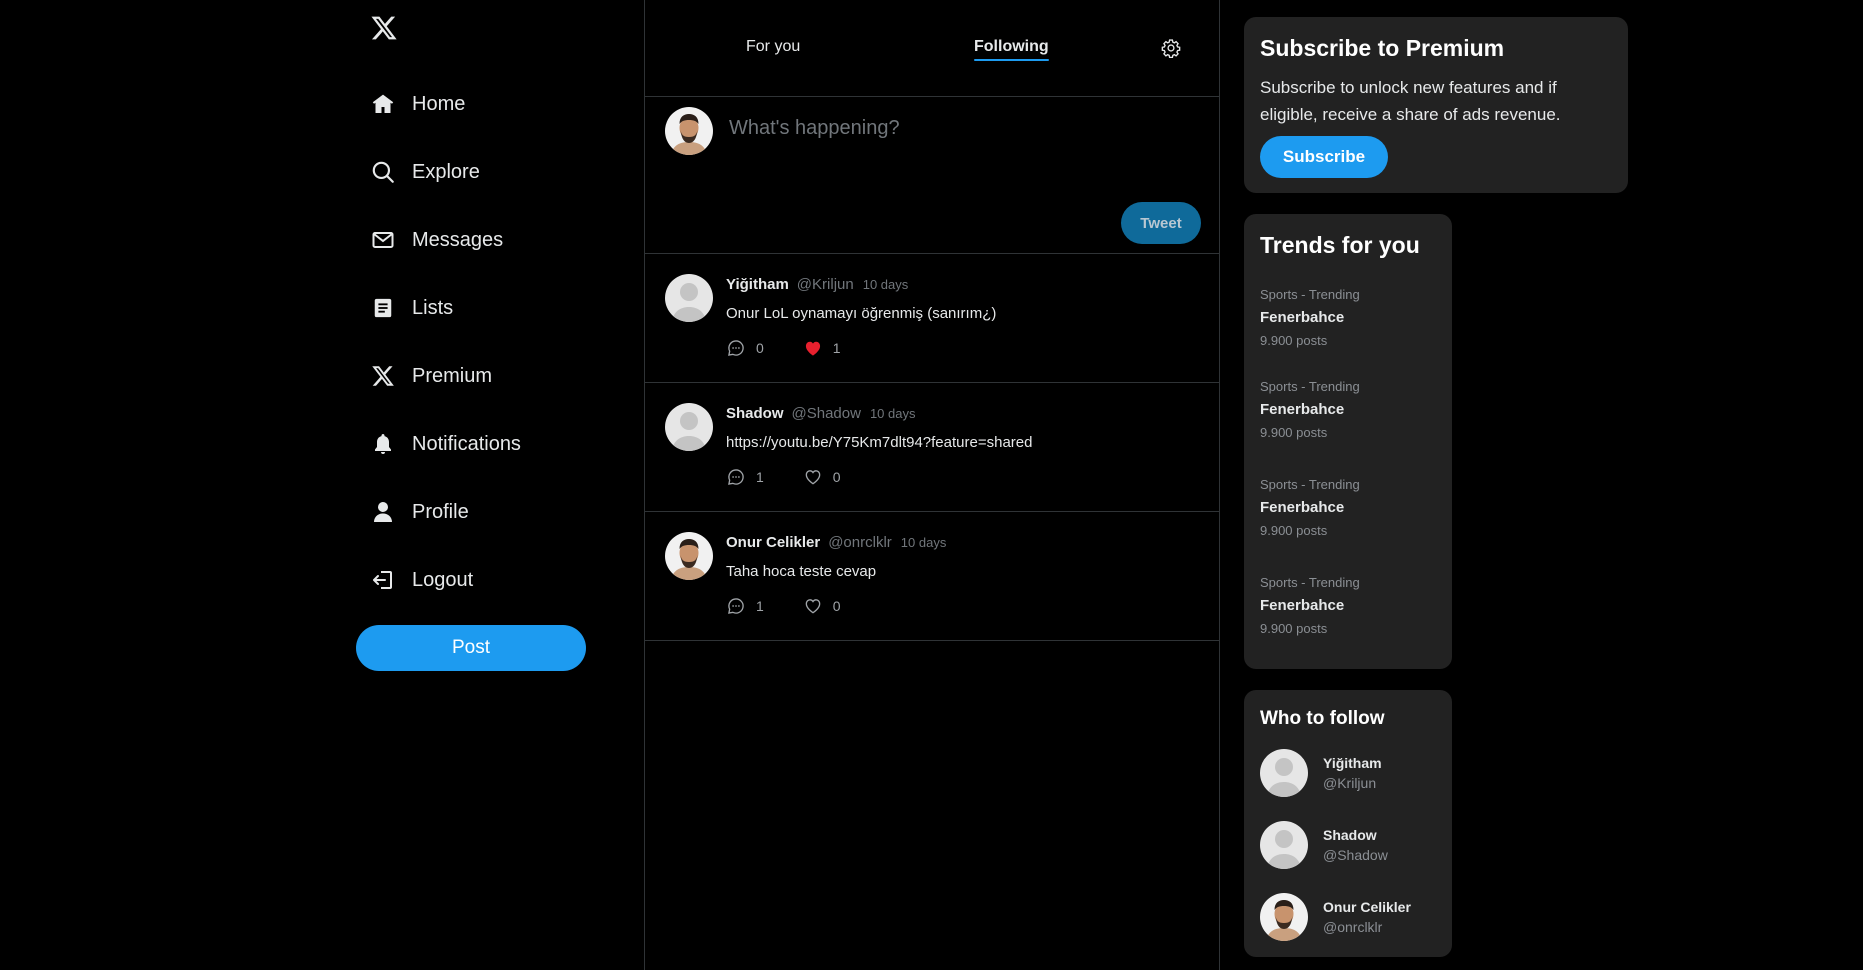 The height and width of the screenshot is (970, 1863). Describe the element at coordinates (1335, 917) in the screenshot. I see `follow-suggestion: Onur Celikler @onrclklr` at that location.